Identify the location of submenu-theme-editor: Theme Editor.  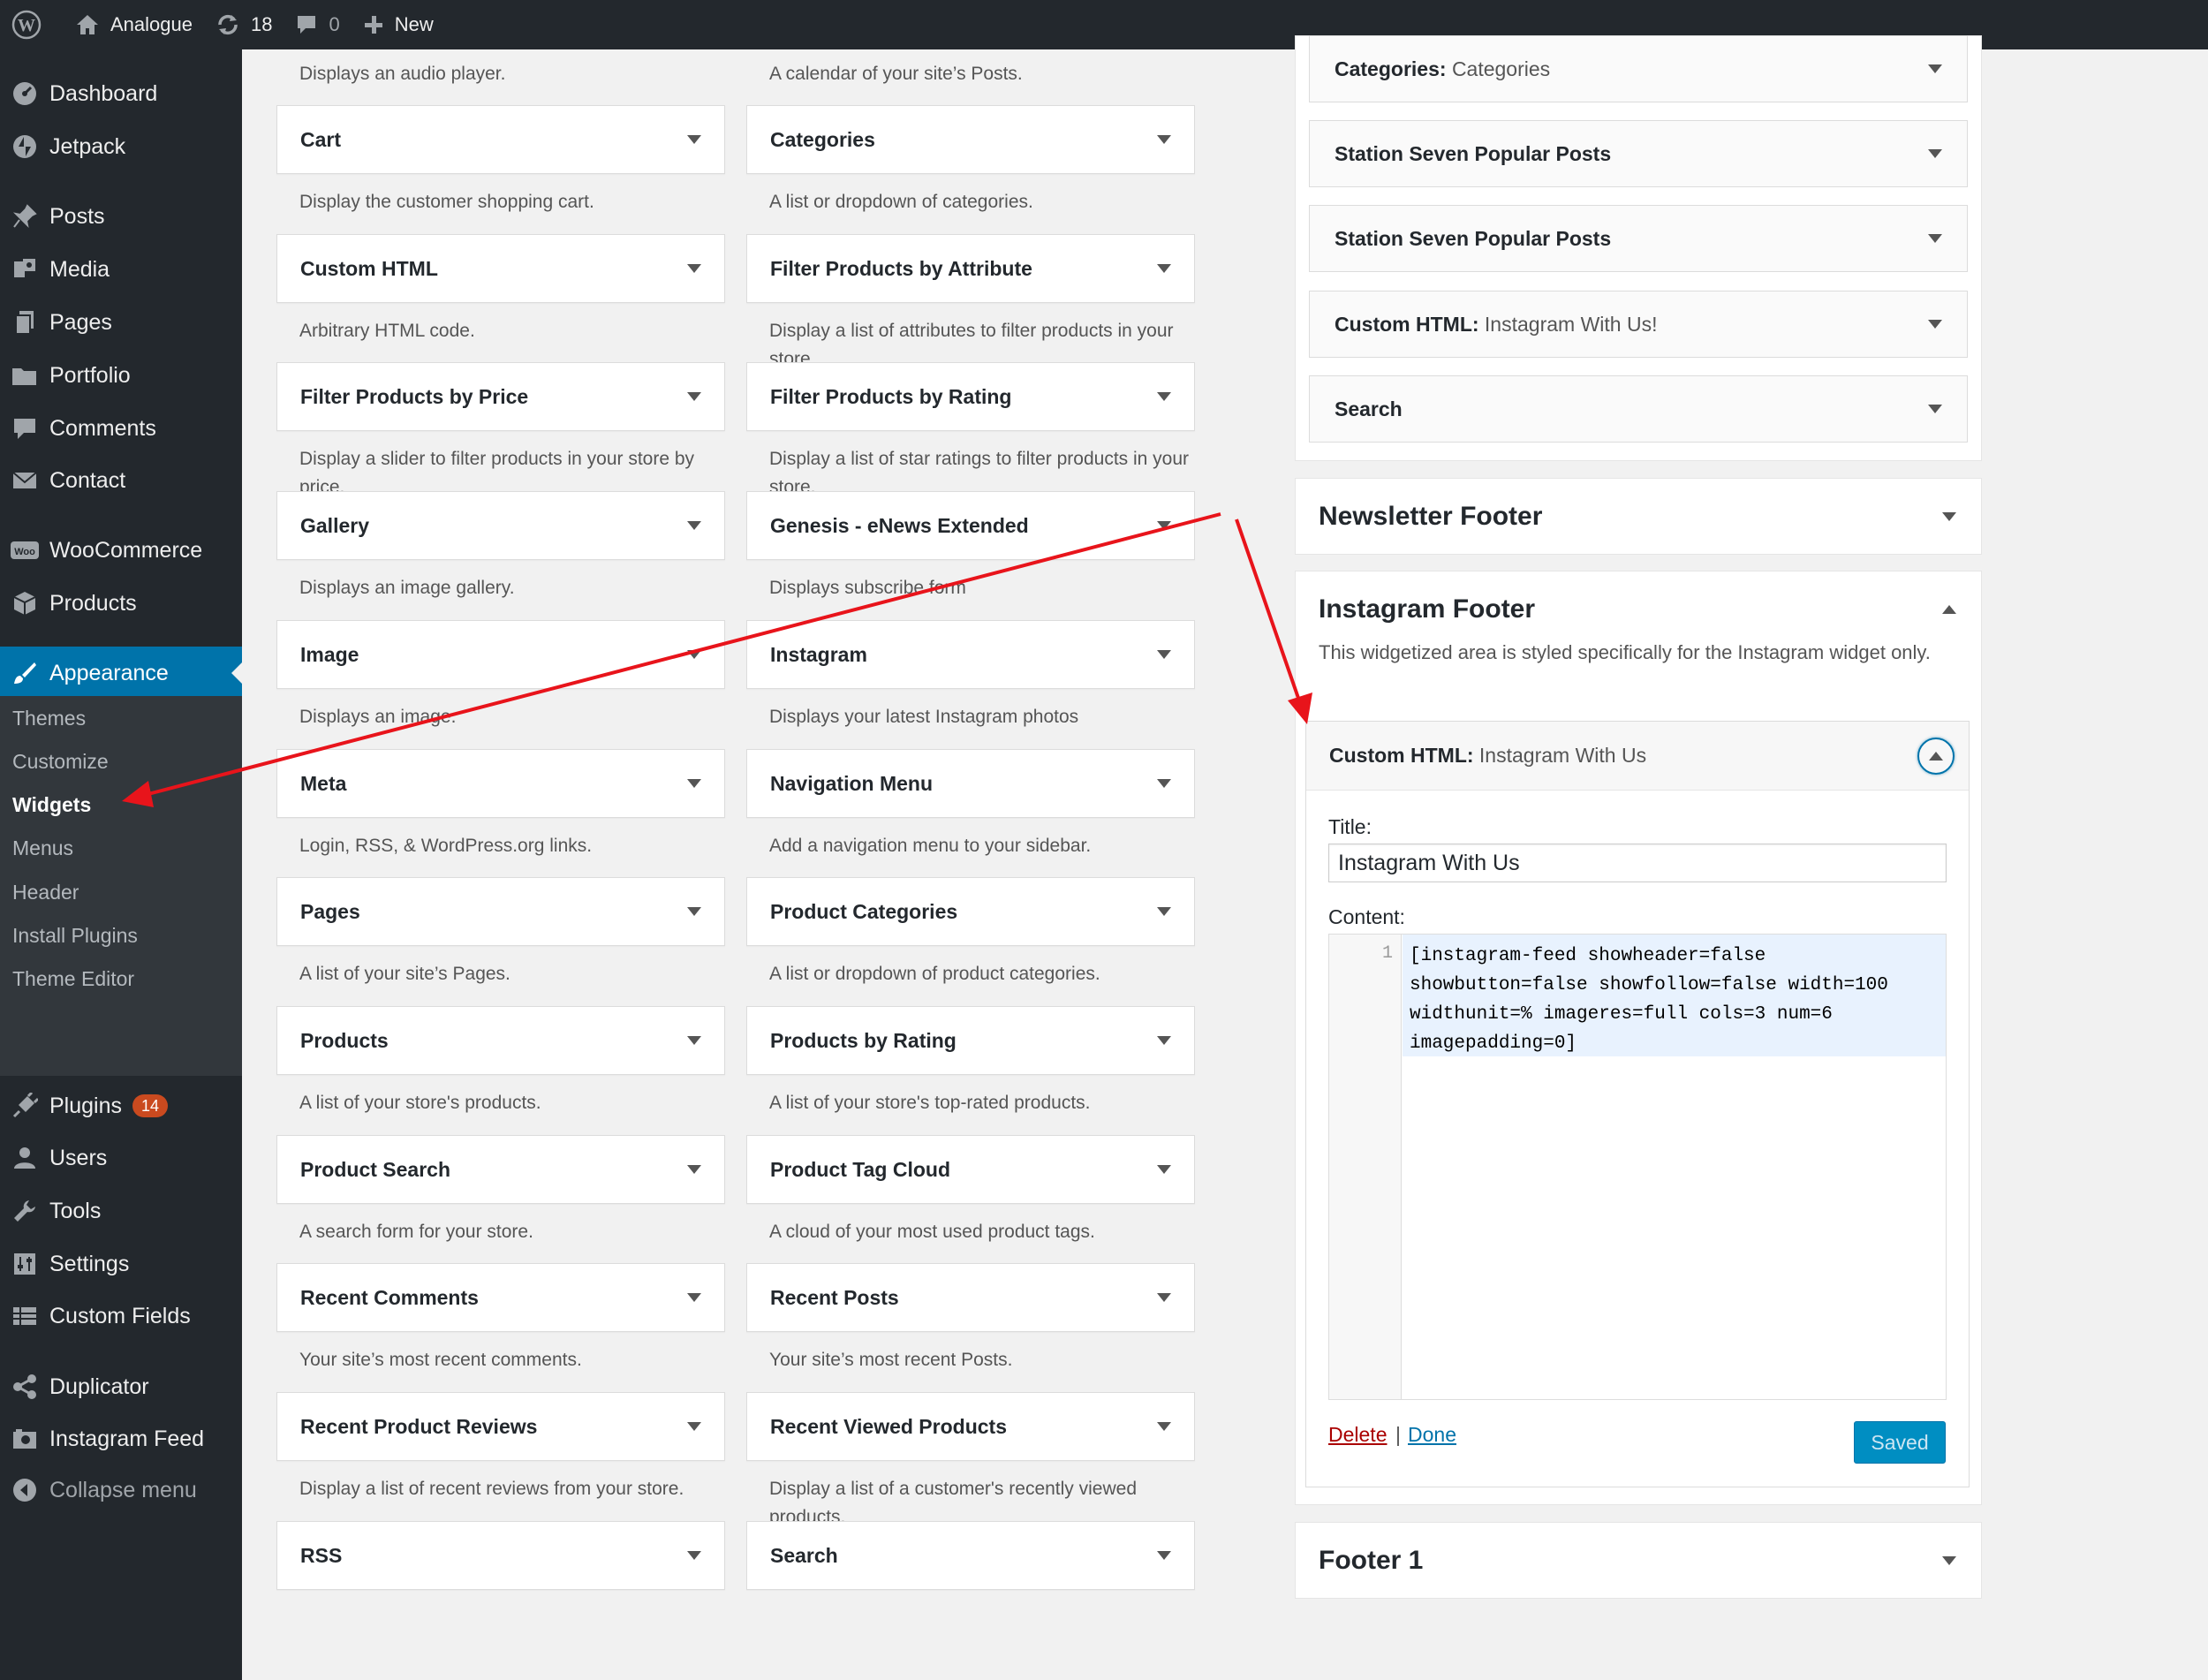
(73, 979).